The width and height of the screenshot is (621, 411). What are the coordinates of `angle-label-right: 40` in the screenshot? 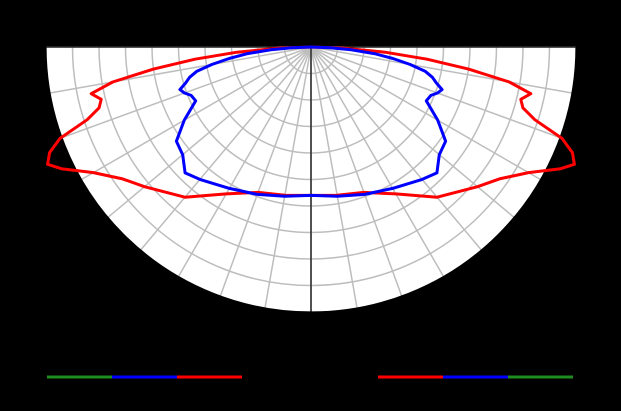 It's located at (495, 267).